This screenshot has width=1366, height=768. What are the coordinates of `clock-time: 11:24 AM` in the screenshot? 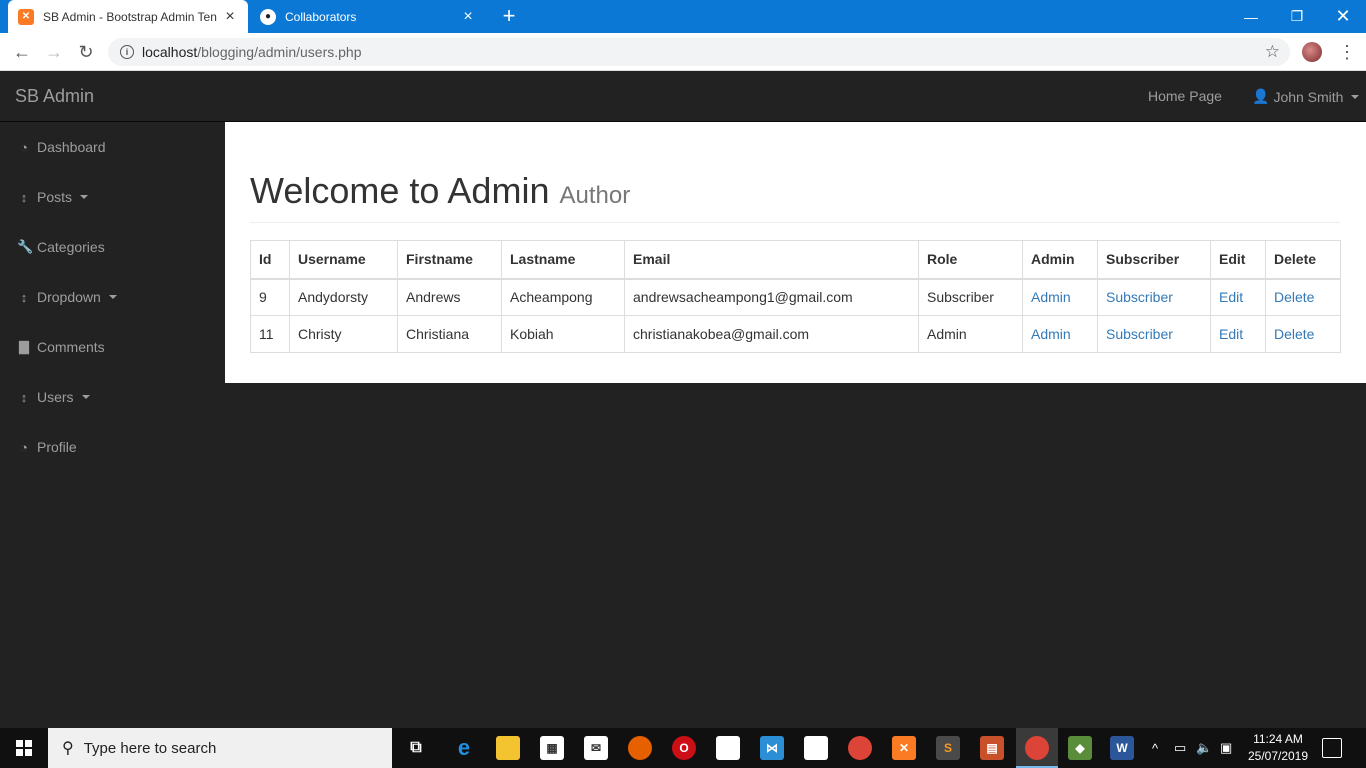 It's located at (1278, 739).